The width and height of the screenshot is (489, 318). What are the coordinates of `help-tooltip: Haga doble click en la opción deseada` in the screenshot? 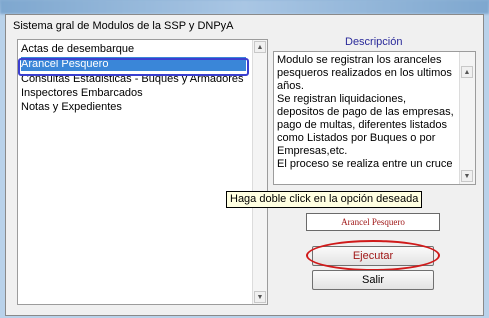 It's located at (324, 199).